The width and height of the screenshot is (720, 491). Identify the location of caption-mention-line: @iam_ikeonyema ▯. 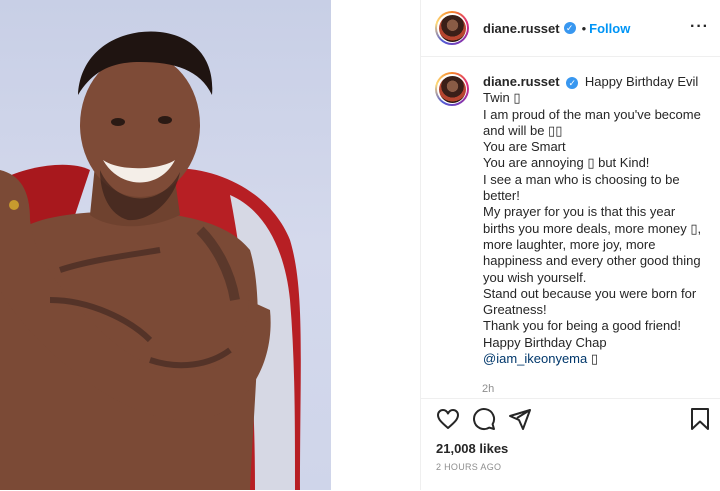
(599, 359).